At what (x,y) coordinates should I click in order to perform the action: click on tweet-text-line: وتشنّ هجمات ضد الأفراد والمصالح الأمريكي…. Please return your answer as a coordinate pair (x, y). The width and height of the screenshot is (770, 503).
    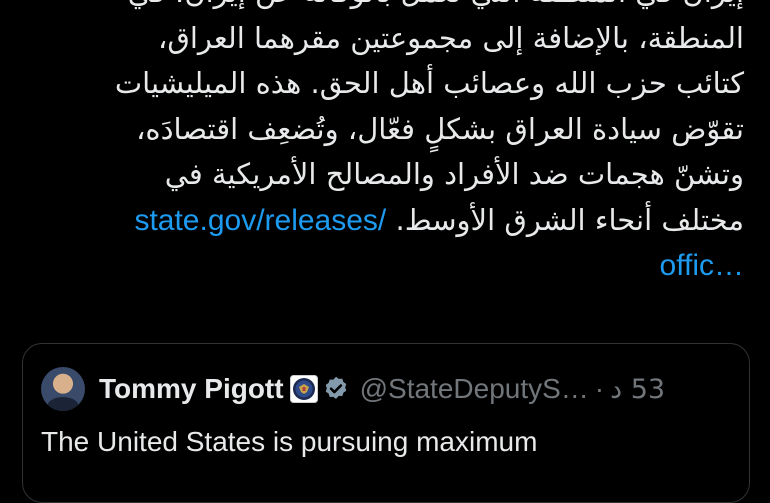
    Looking at the image, I should click on (454, 174).